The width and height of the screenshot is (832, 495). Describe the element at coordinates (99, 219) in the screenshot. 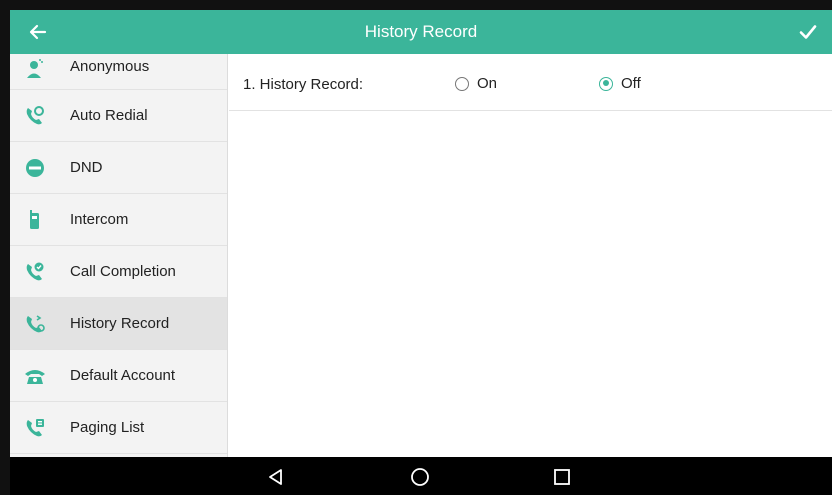

I see `sidebar-item-label: Intercom` at that location.